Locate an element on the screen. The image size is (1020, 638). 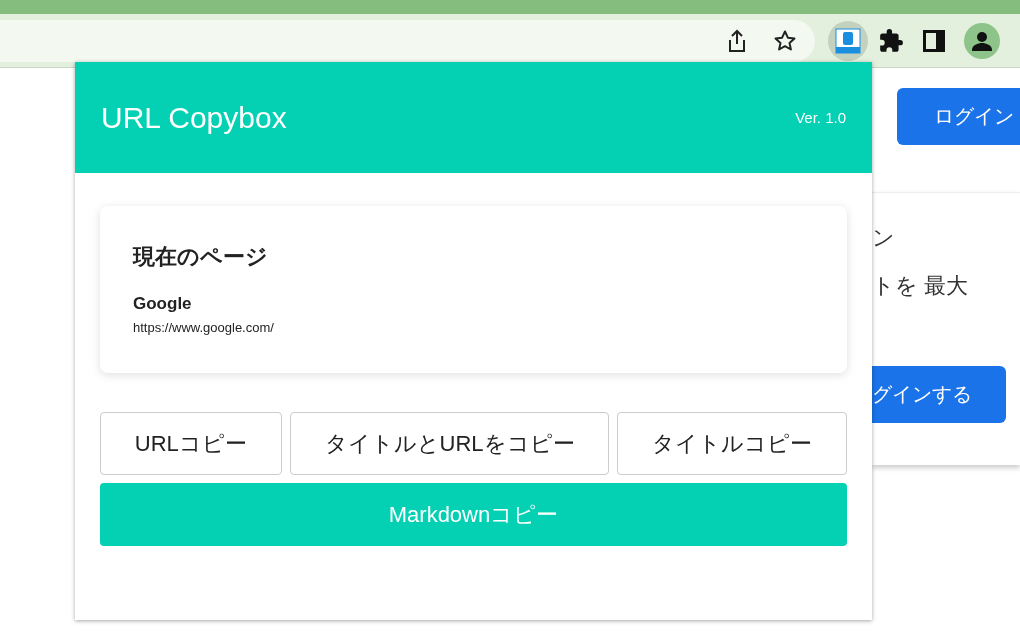
extension-button is located at coordinates (848, 40).